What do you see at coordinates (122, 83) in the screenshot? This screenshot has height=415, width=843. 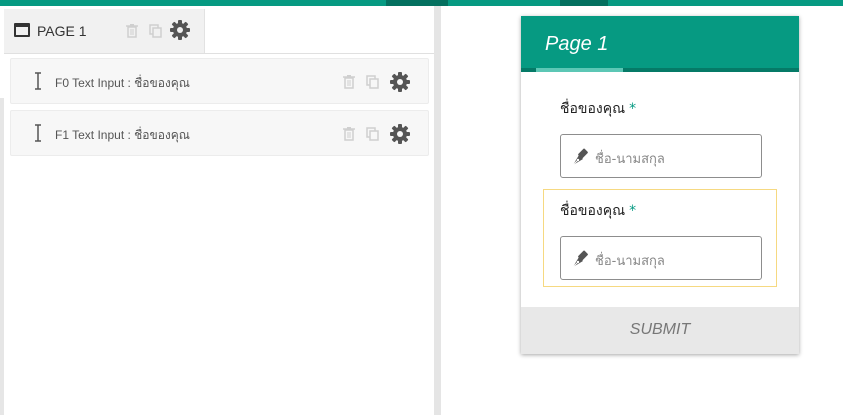 I see `builder-field-label: F0 Text Input : ชื่อของคุณ` at bounding box center [122, 83].